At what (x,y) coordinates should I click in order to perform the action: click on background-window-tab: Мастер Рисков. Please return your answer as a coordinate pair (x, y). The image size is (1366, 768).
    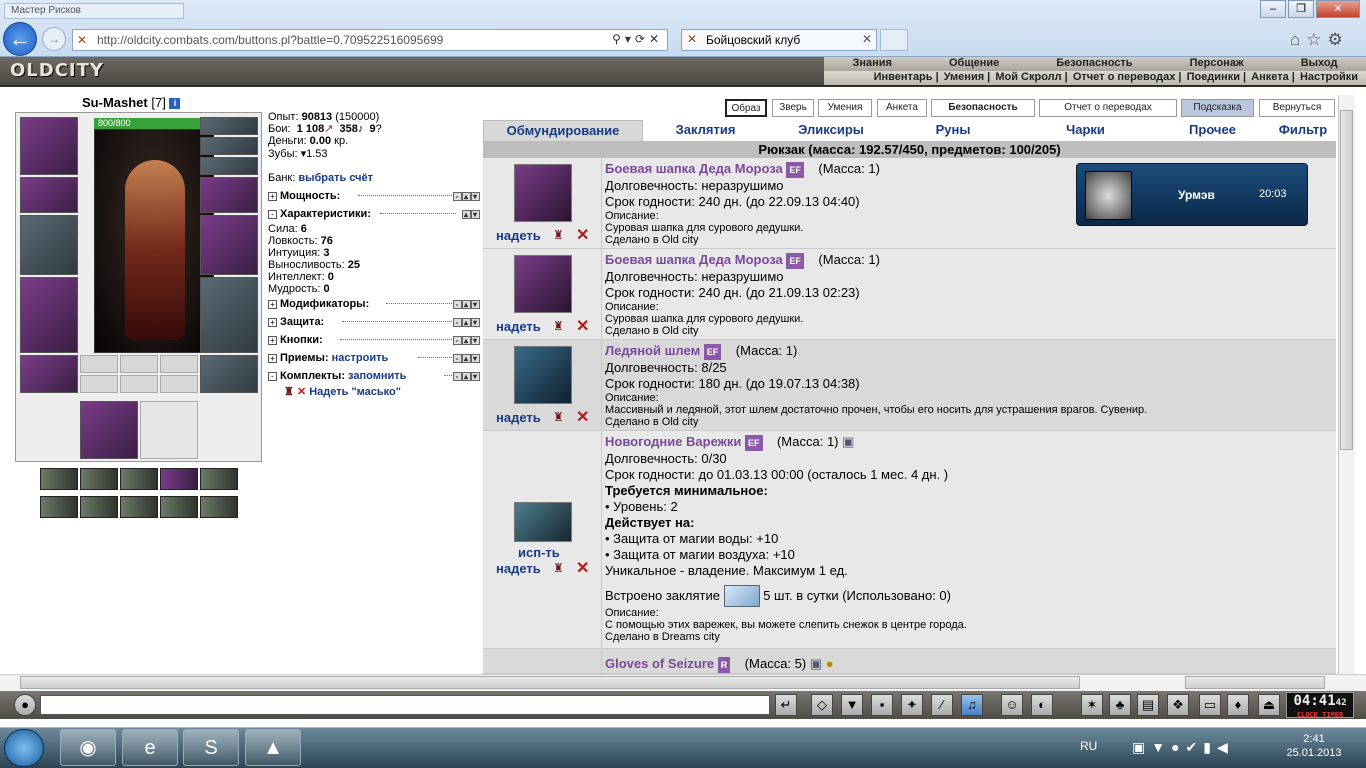
    Looking at the image, I should click on (94, 11).